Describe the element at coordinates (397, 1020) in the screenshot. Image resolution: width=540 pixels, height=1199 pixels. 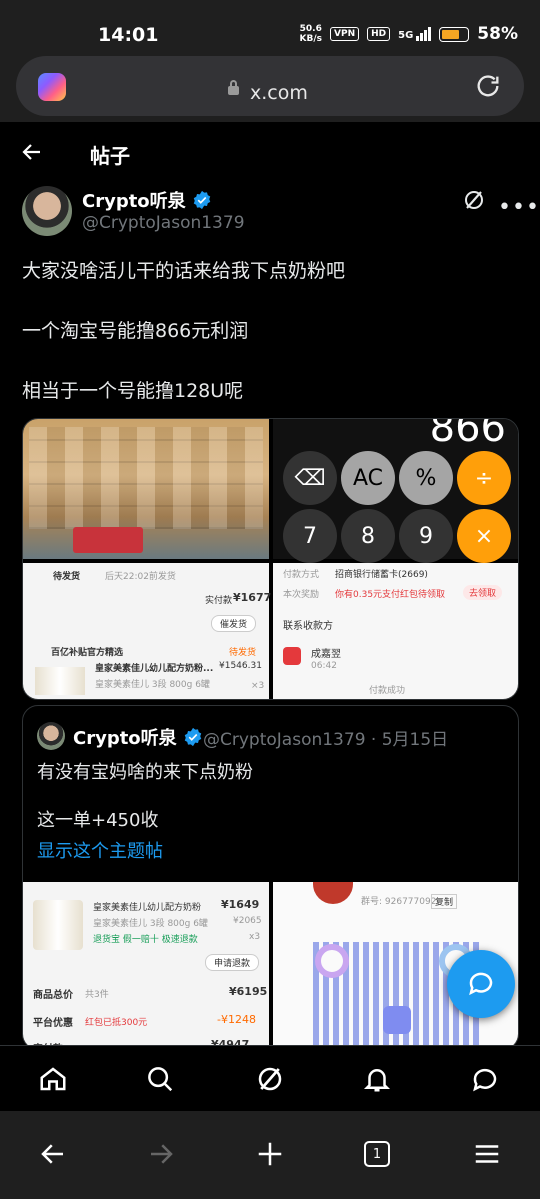
I see `qr-center-logo` at that location.